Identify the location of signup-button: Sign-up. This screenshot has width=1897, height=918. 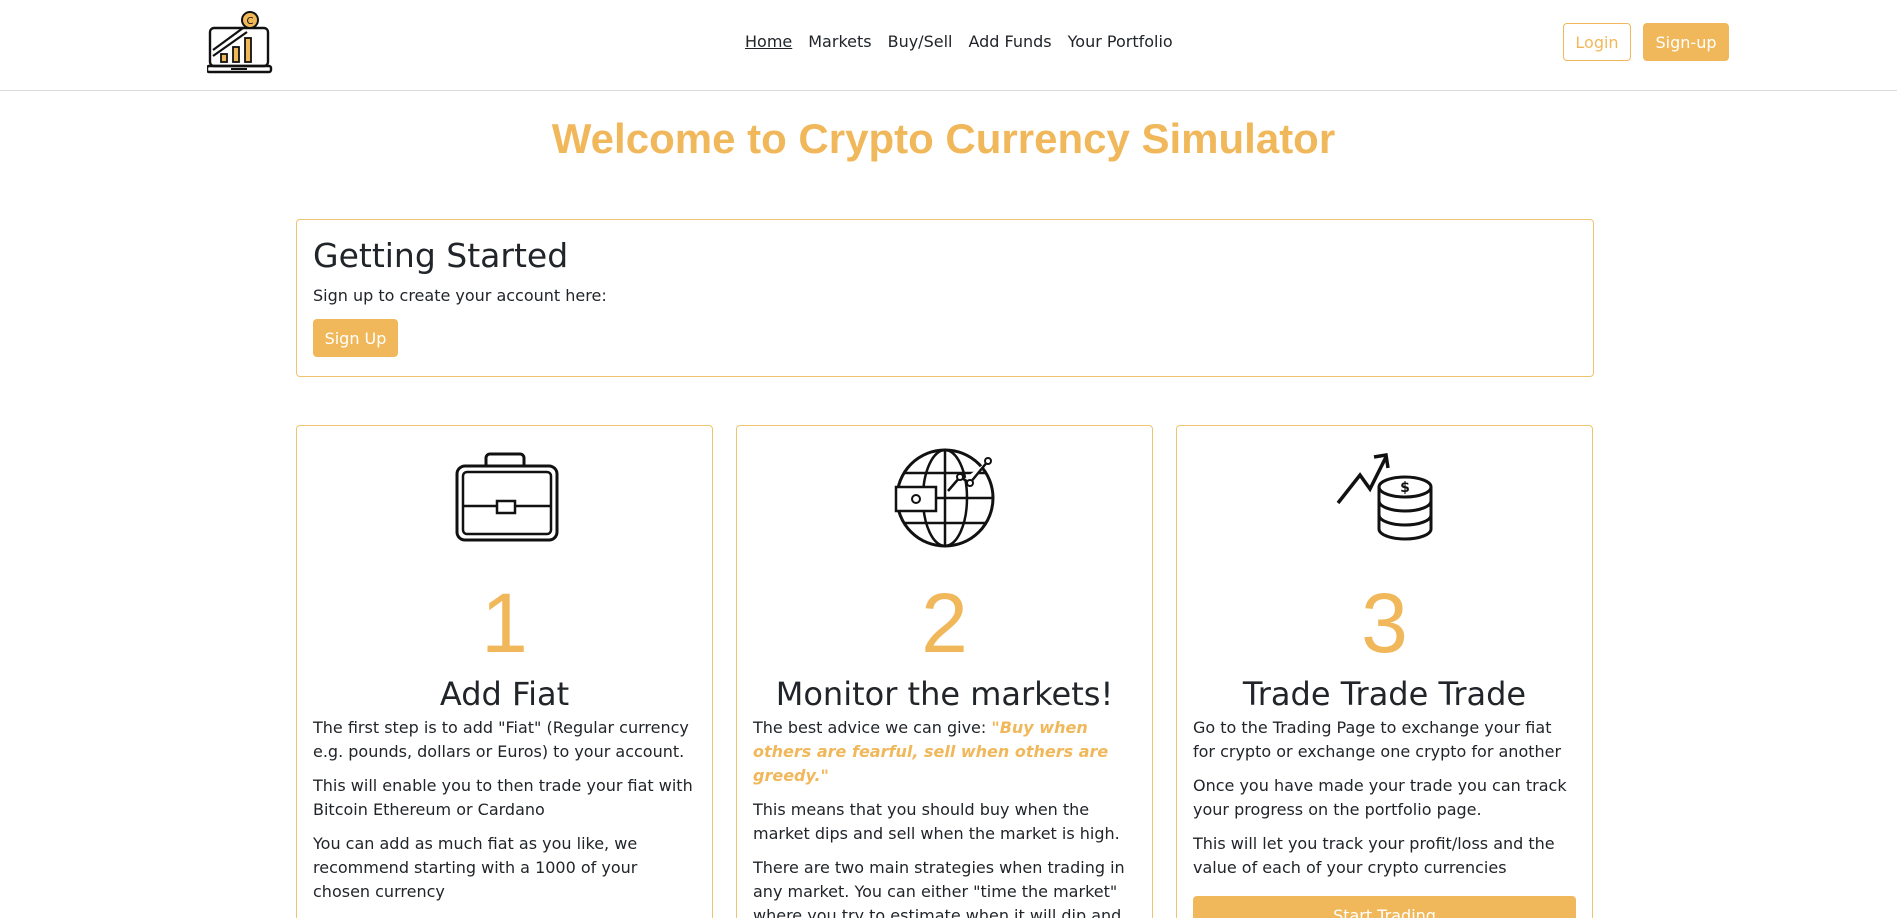
(1686, 42).